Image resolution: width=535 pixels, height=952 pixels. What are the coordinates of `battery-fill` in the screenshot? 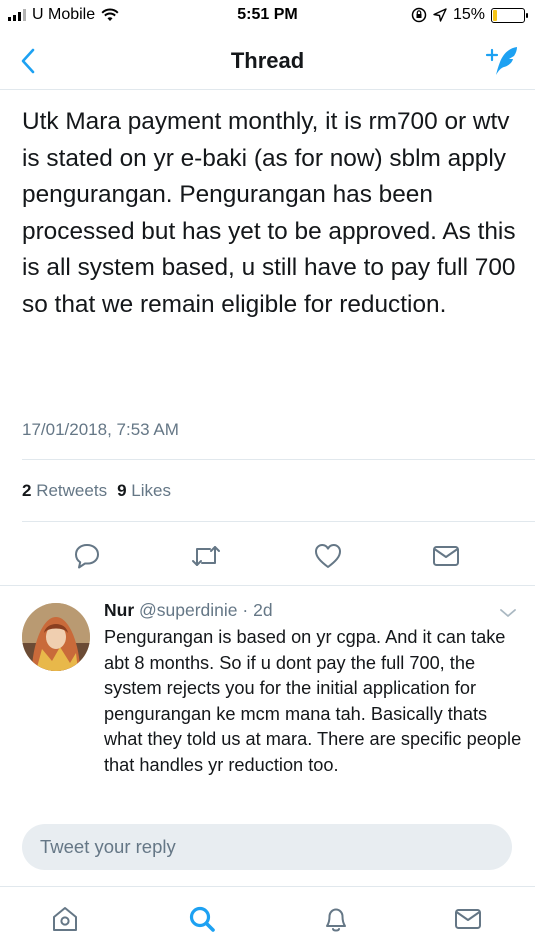 It's located at (495, 15).